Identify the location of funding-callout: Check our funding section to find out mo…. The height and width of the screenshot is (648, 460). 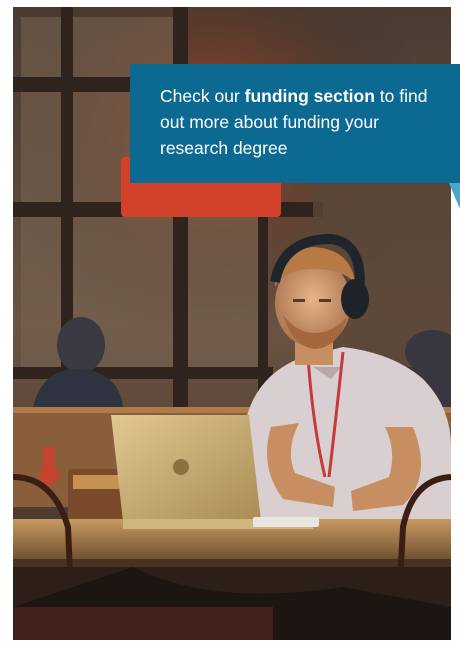
(295, 123).